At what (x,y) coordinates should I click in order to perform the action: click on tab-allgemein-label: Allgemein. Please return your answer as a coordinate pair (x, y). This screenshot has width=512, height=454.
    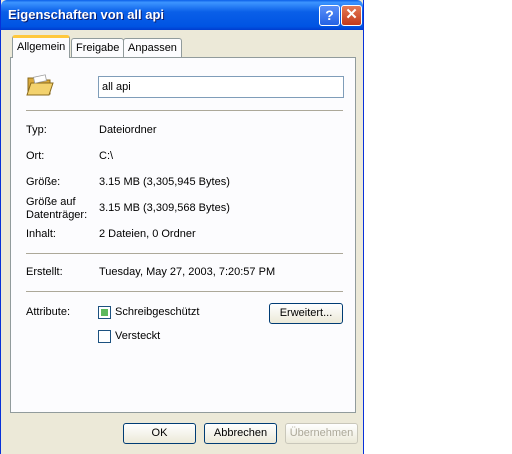
    Looking at the image, I should click on (41, 47).